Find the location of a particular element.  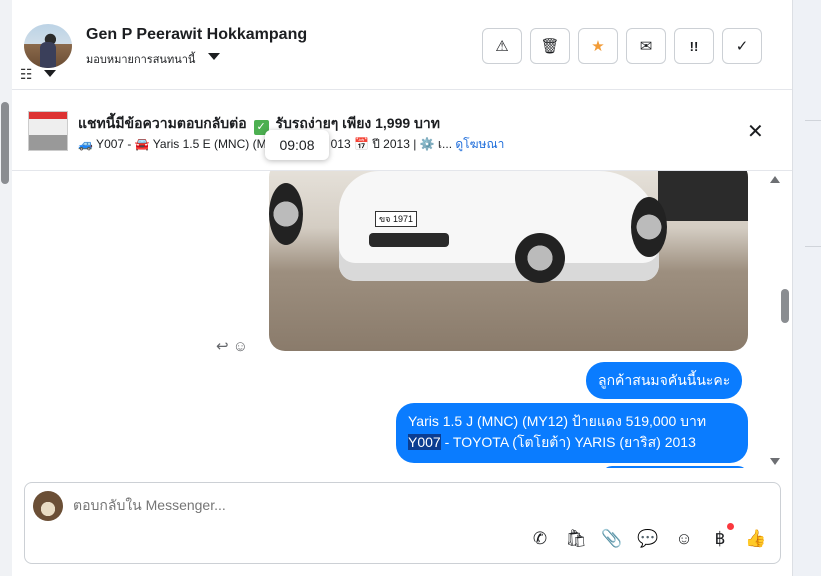

ad-subtitle-part: 🚙 Y007 - 🚘 Yaris 1.5 E (MNC) (M is located at coordinates (172, 144).